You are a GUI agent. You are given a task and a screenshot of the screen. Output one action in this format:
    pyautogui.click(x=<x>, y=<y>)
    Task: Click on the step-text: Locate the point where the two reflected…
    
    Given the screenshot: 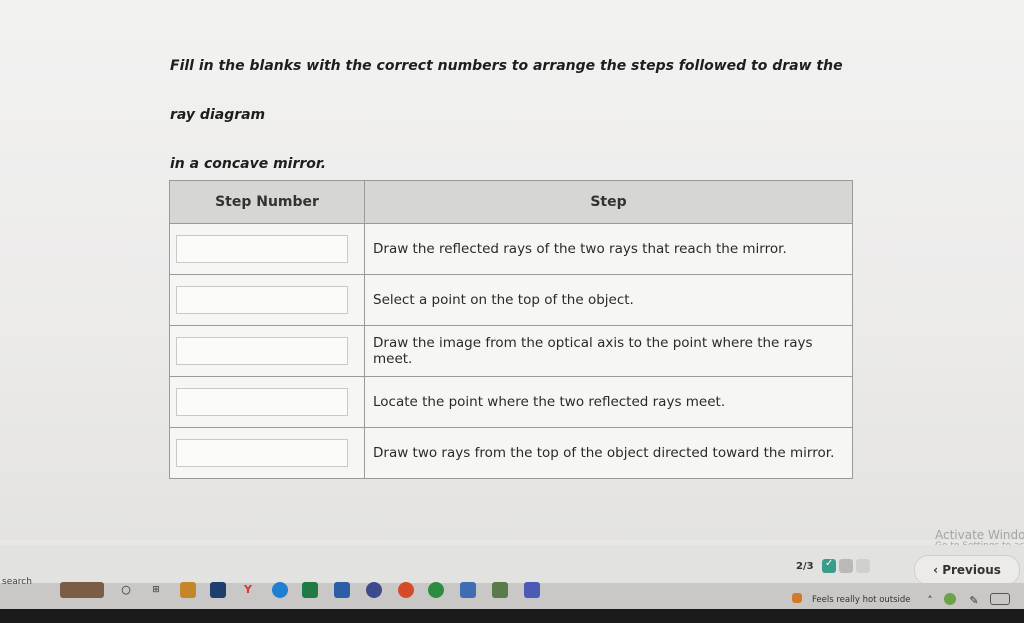 What is the action you would take?
    pyautogui.click(x=608, y=402)
    